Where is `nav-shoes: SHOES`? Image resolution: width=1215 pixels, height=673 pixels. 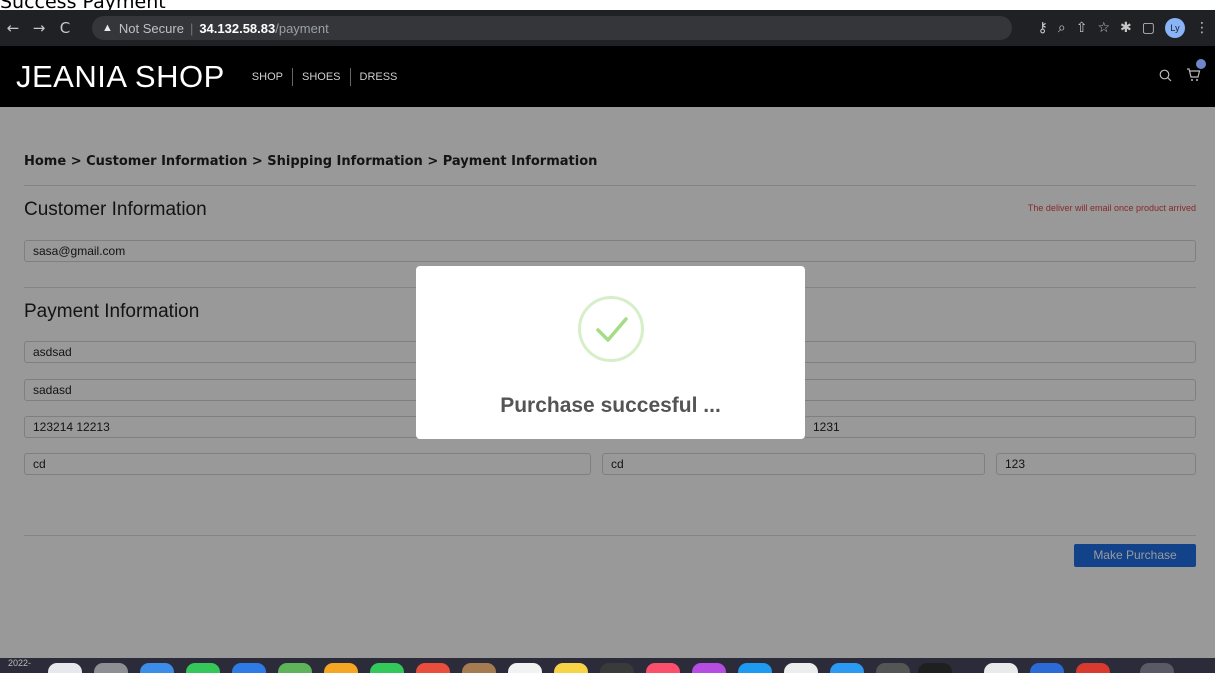 nav-shoes: SHOES is located at coordinates (322, 76).